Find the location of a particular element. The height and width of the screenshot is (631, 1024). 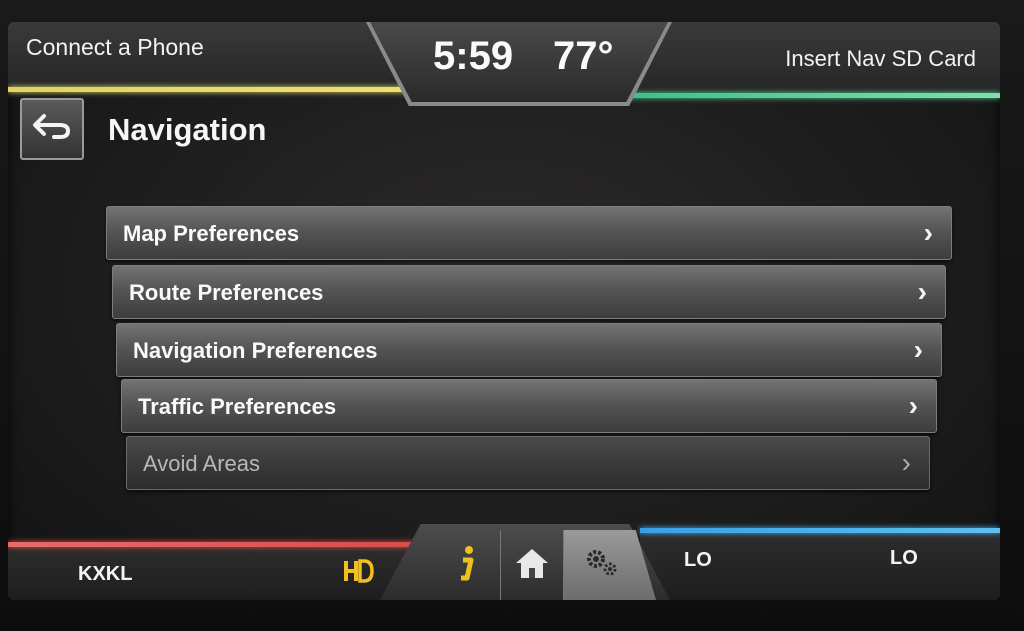

tab-info is located at coordinates (467, 565).